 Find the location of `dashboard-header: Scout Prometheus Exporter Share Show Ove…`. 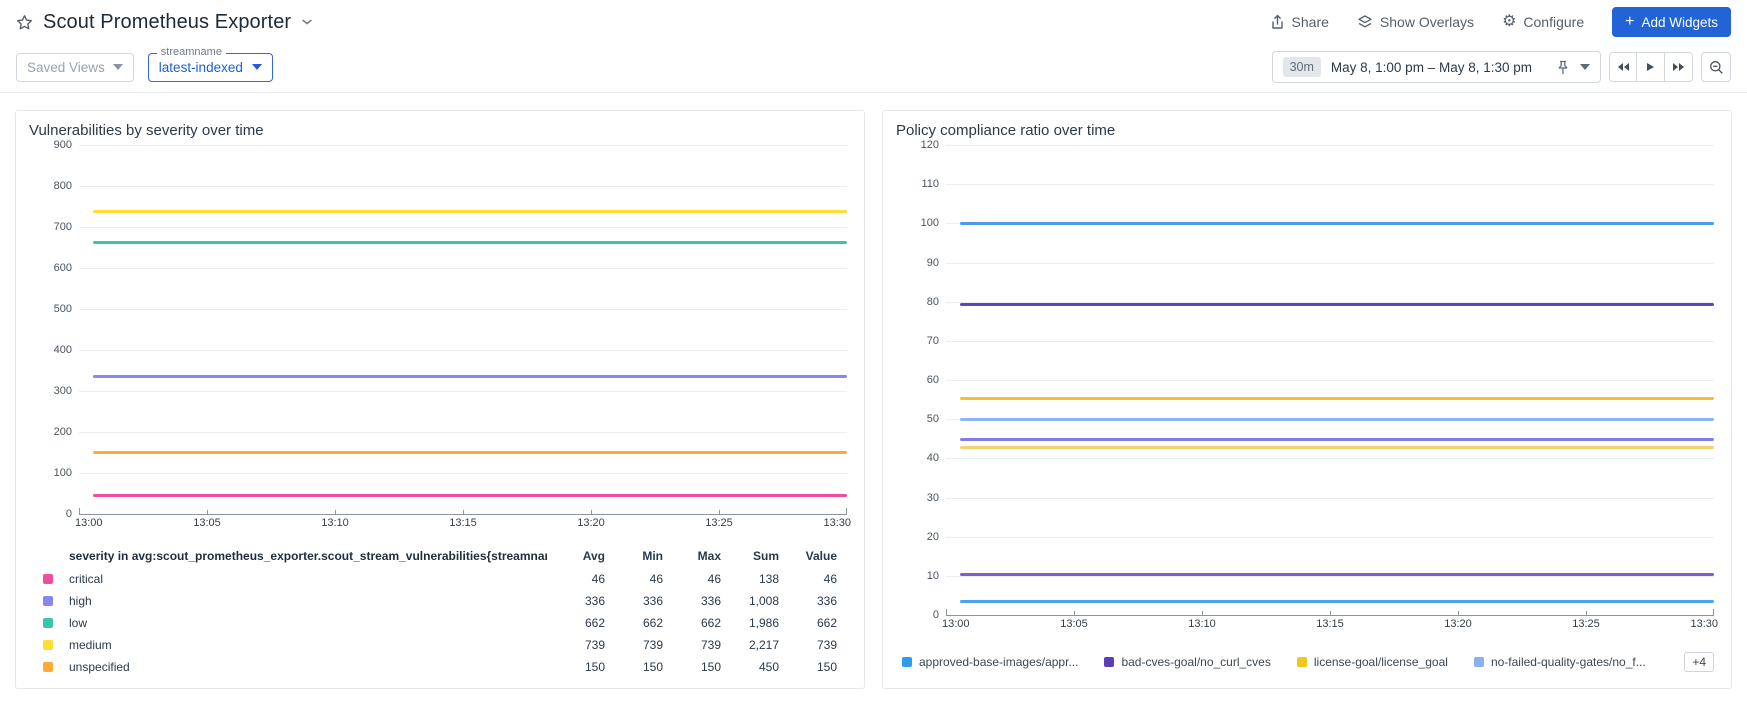

dashboard-header: Scout Prometheus Exporter Share Show Ove… is located at coordinates (873, 46).